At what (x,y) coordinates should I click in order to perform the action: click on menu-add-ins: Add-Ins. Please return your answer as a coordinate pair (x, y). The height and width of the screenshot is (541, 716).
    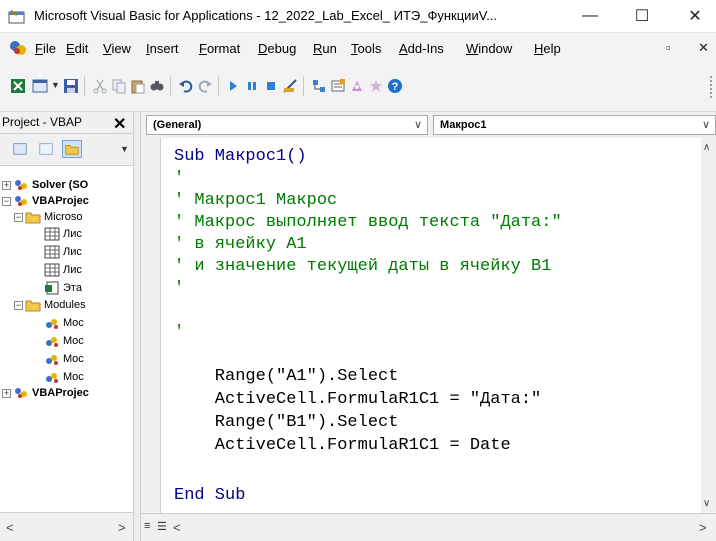
    Looking at the image, I should click on (421, 48).